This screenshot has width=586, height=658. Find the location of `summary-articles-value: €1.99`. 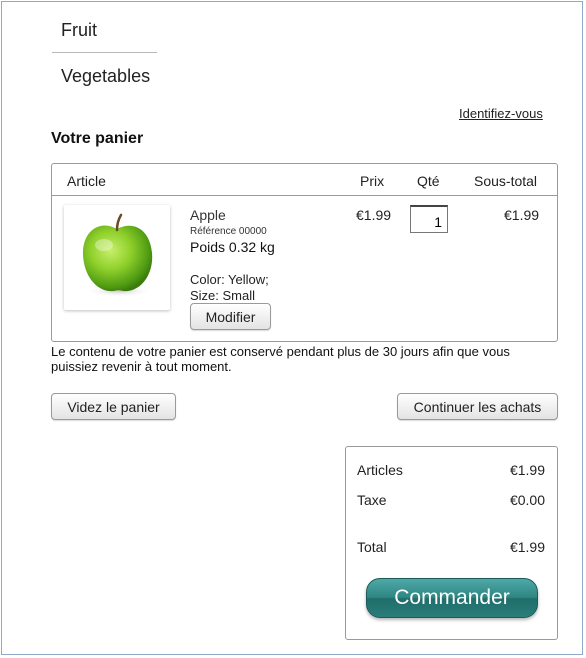

summary-articles-value: €1.99 is located at coordinates (527, 470).